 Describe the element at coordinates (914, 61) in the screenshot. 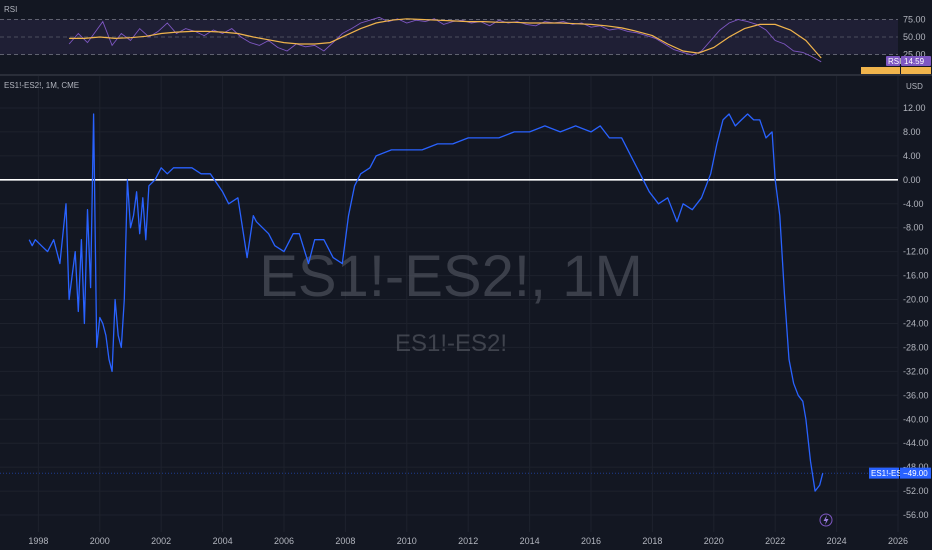

I see `rsi-badge-value: 14.59` at that location.